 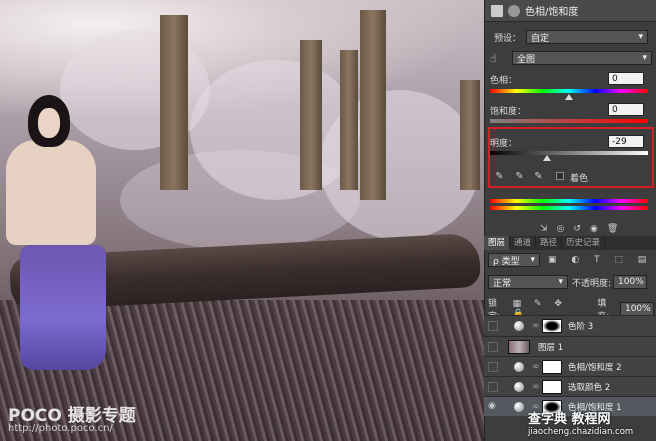 I want to click on layer-name: 图层 1, so click(x=551, y=348).